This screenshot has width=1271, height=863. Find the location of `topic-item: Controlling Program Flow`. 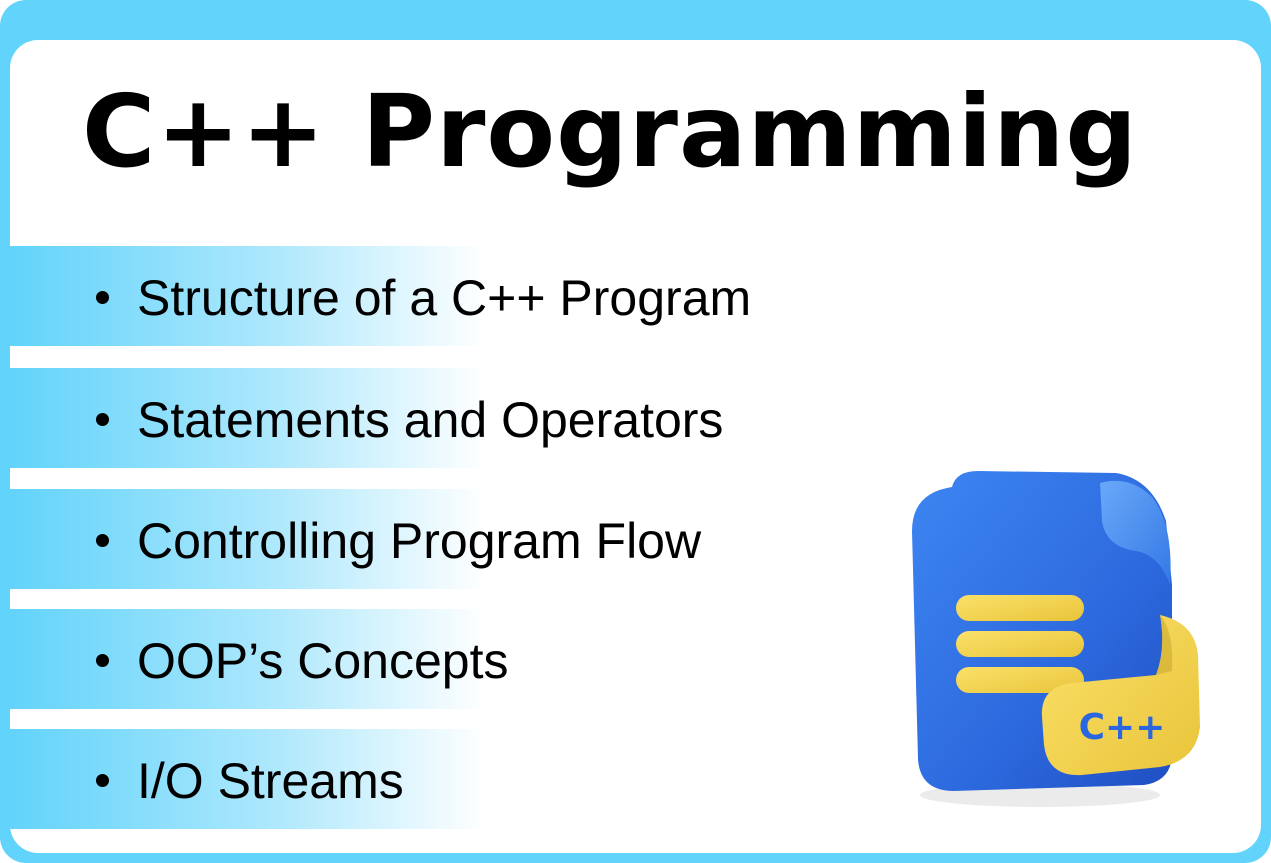

topic-item: Controlling Program Flow is located at coordinates (360, 539).